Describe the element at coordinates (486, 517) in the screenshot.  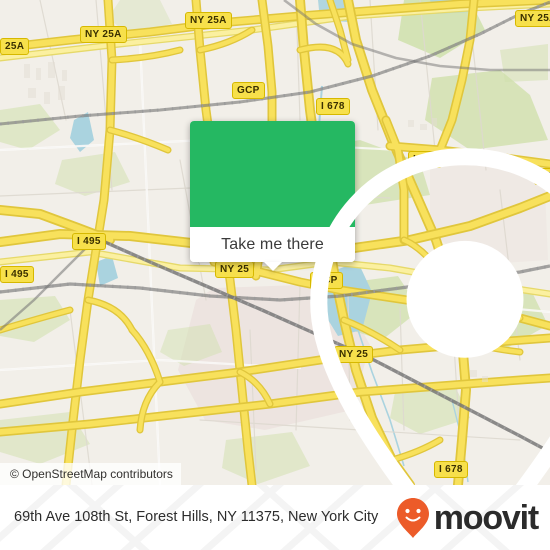
I see `moovit-wordmark: moovit` at that location.